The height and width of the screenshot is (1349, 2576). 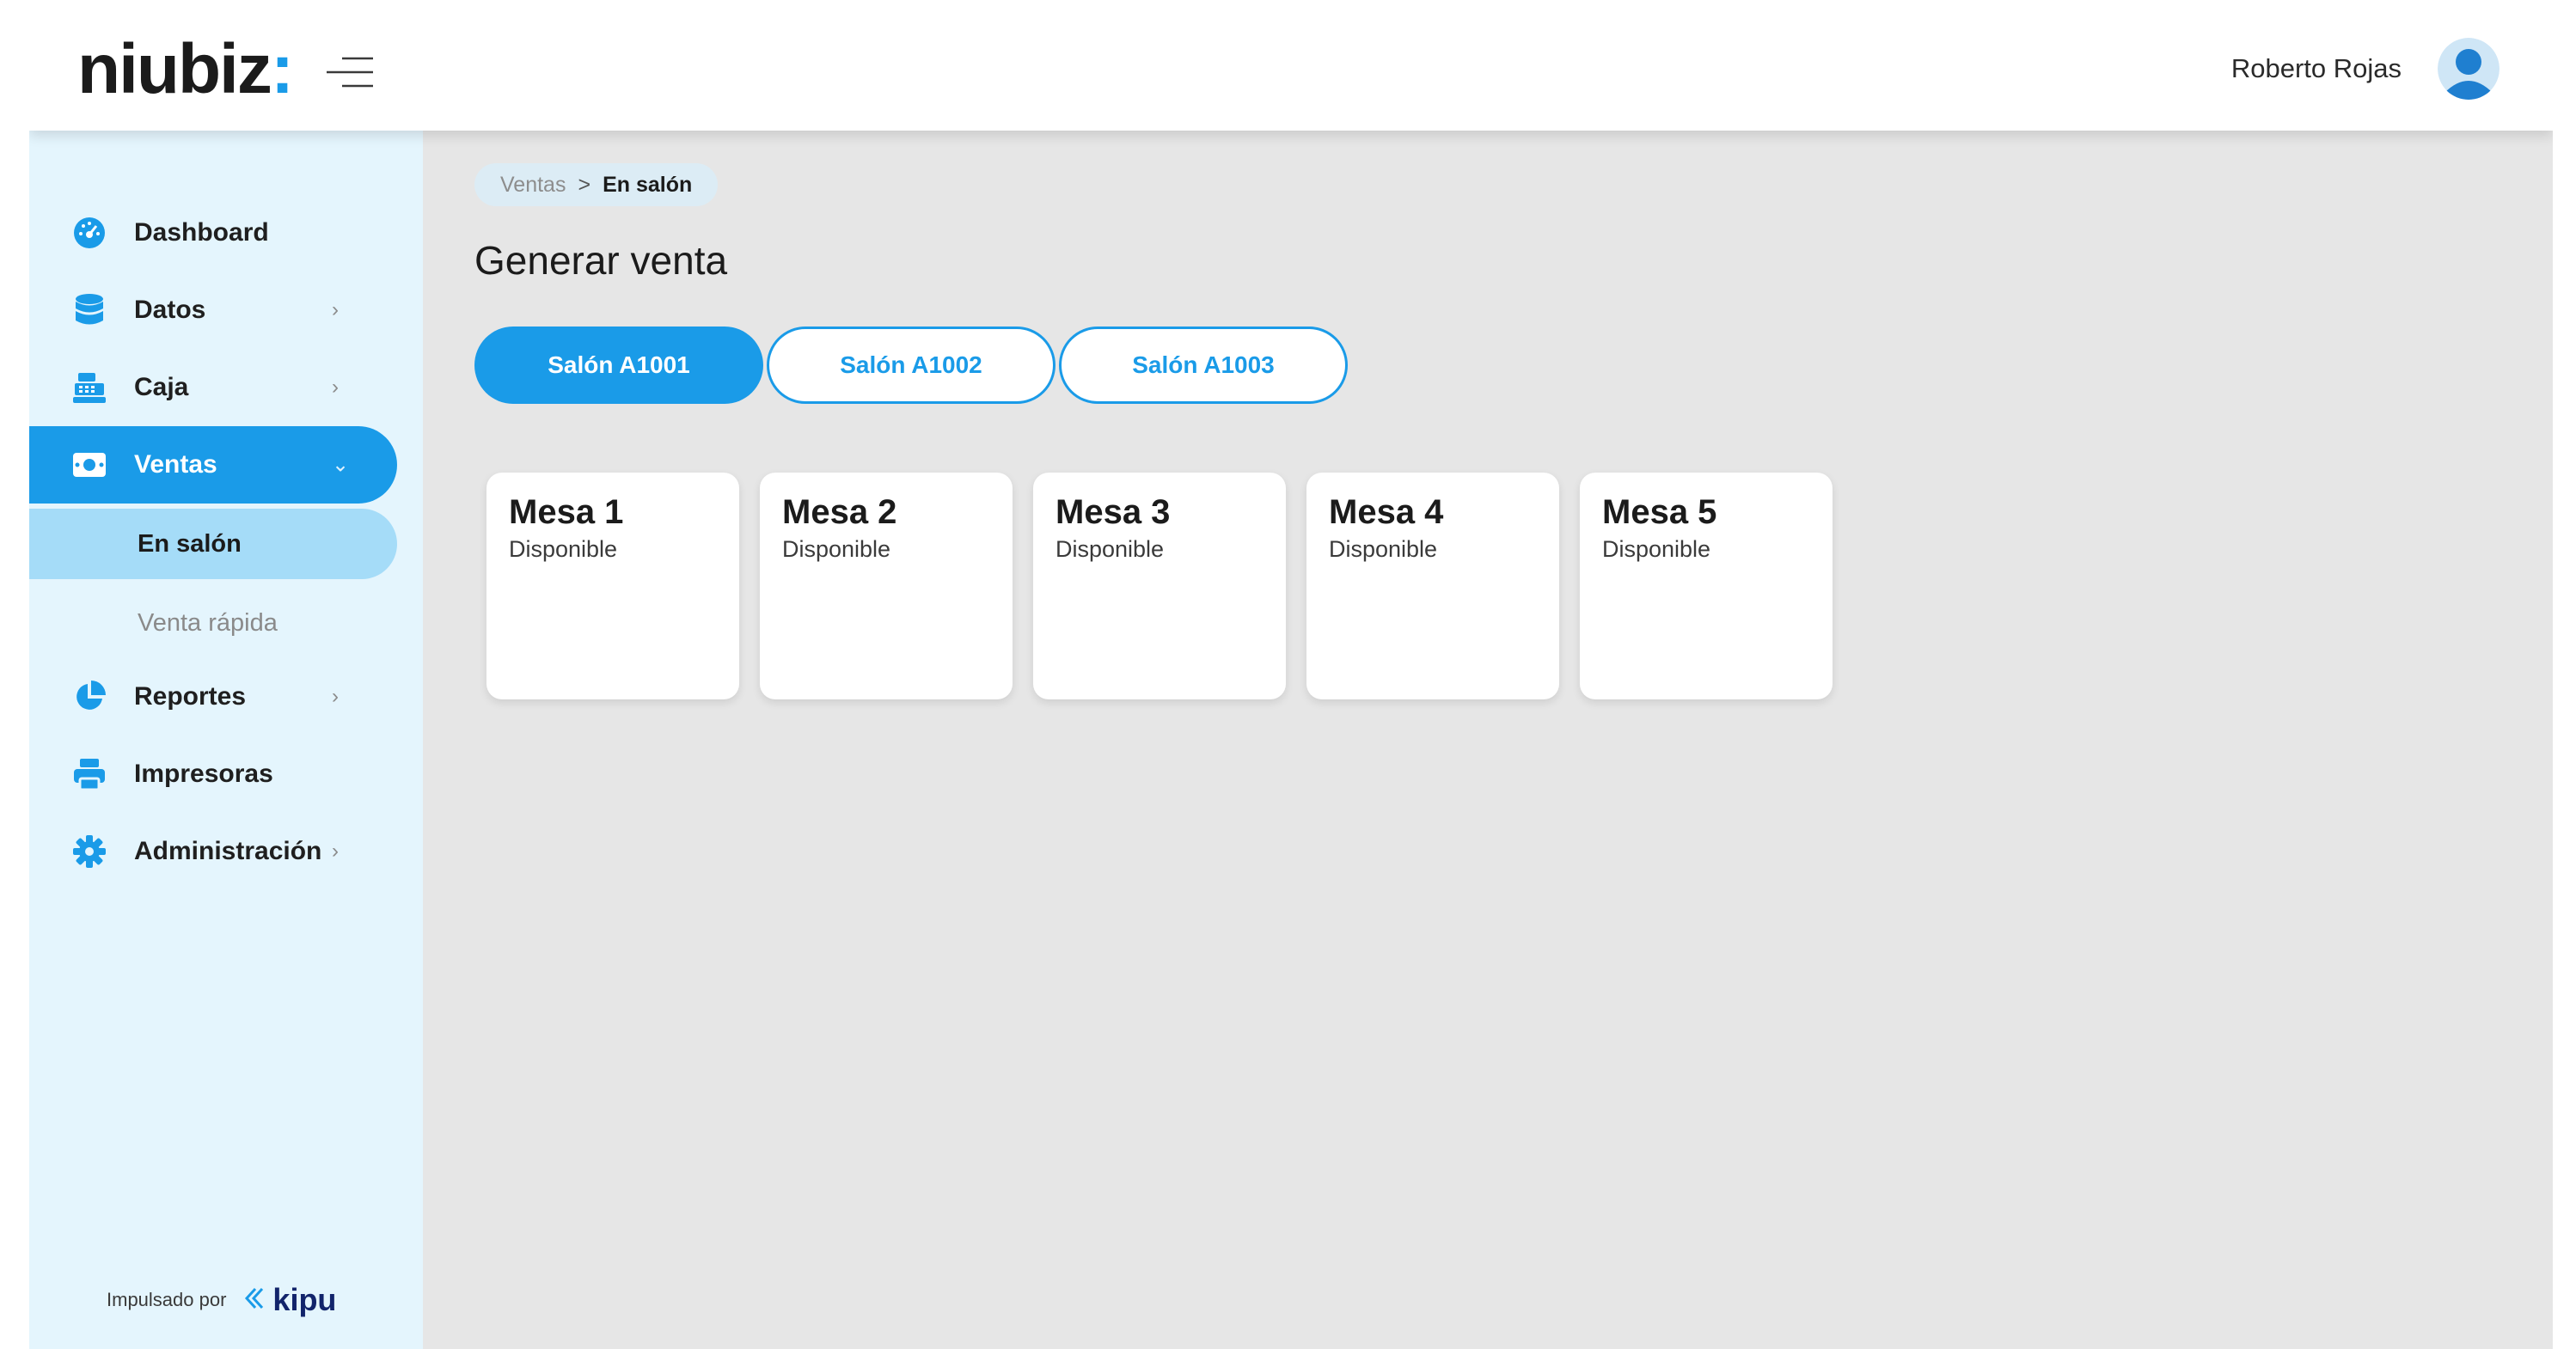 I want to click on sidebar-item-label: Impresoras, so click(x=203, y=774).